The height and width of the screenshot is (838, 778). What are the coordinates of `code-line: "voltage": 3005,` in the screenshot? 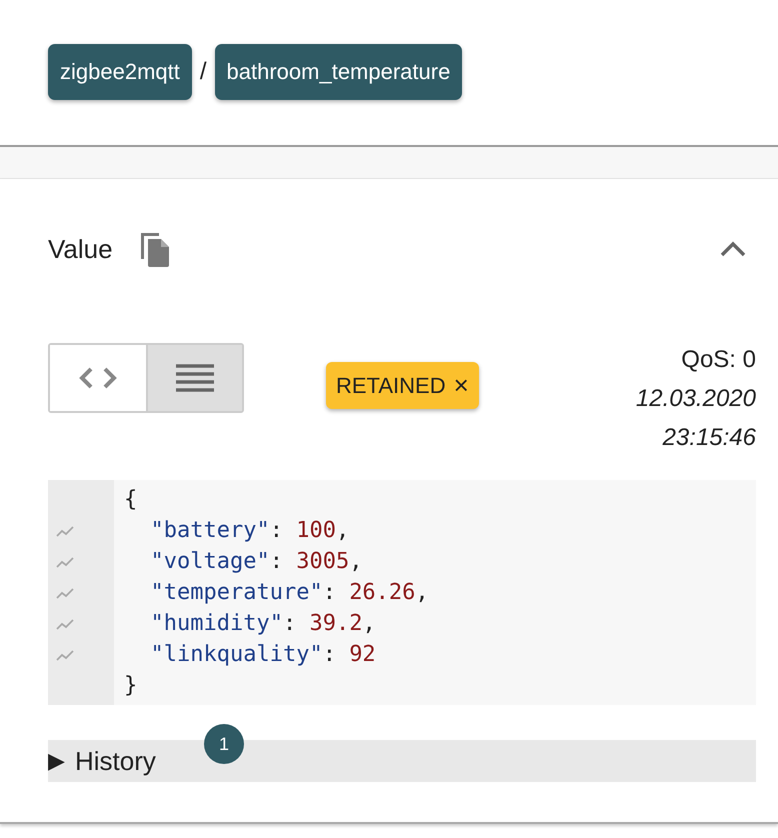 It's located at (257, 562).